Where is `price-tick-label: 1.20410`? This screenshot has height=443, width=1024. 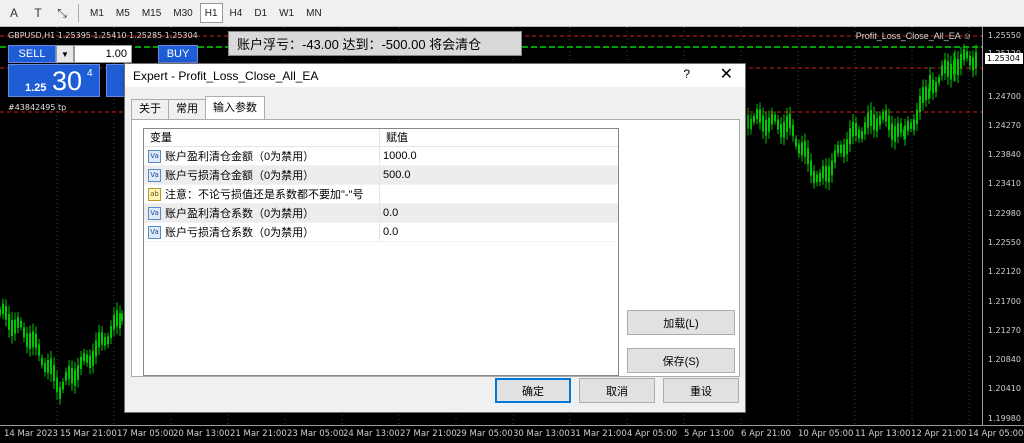 price-tick-label: 1.20410 is located at coordinates (1004, 388).